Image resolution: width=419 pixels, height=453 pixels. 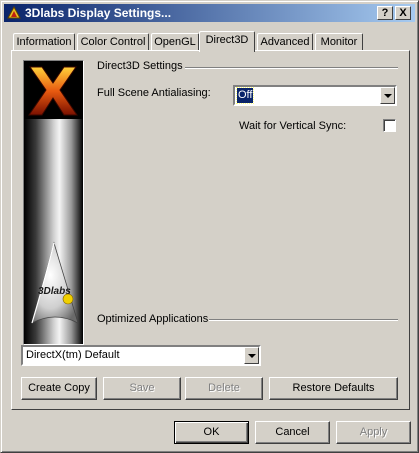 What do you see at coordinates (333, 388) in the screenshot?
I see `restore-defaults-button: Restore Defaults` at bounding box center [333, 388].